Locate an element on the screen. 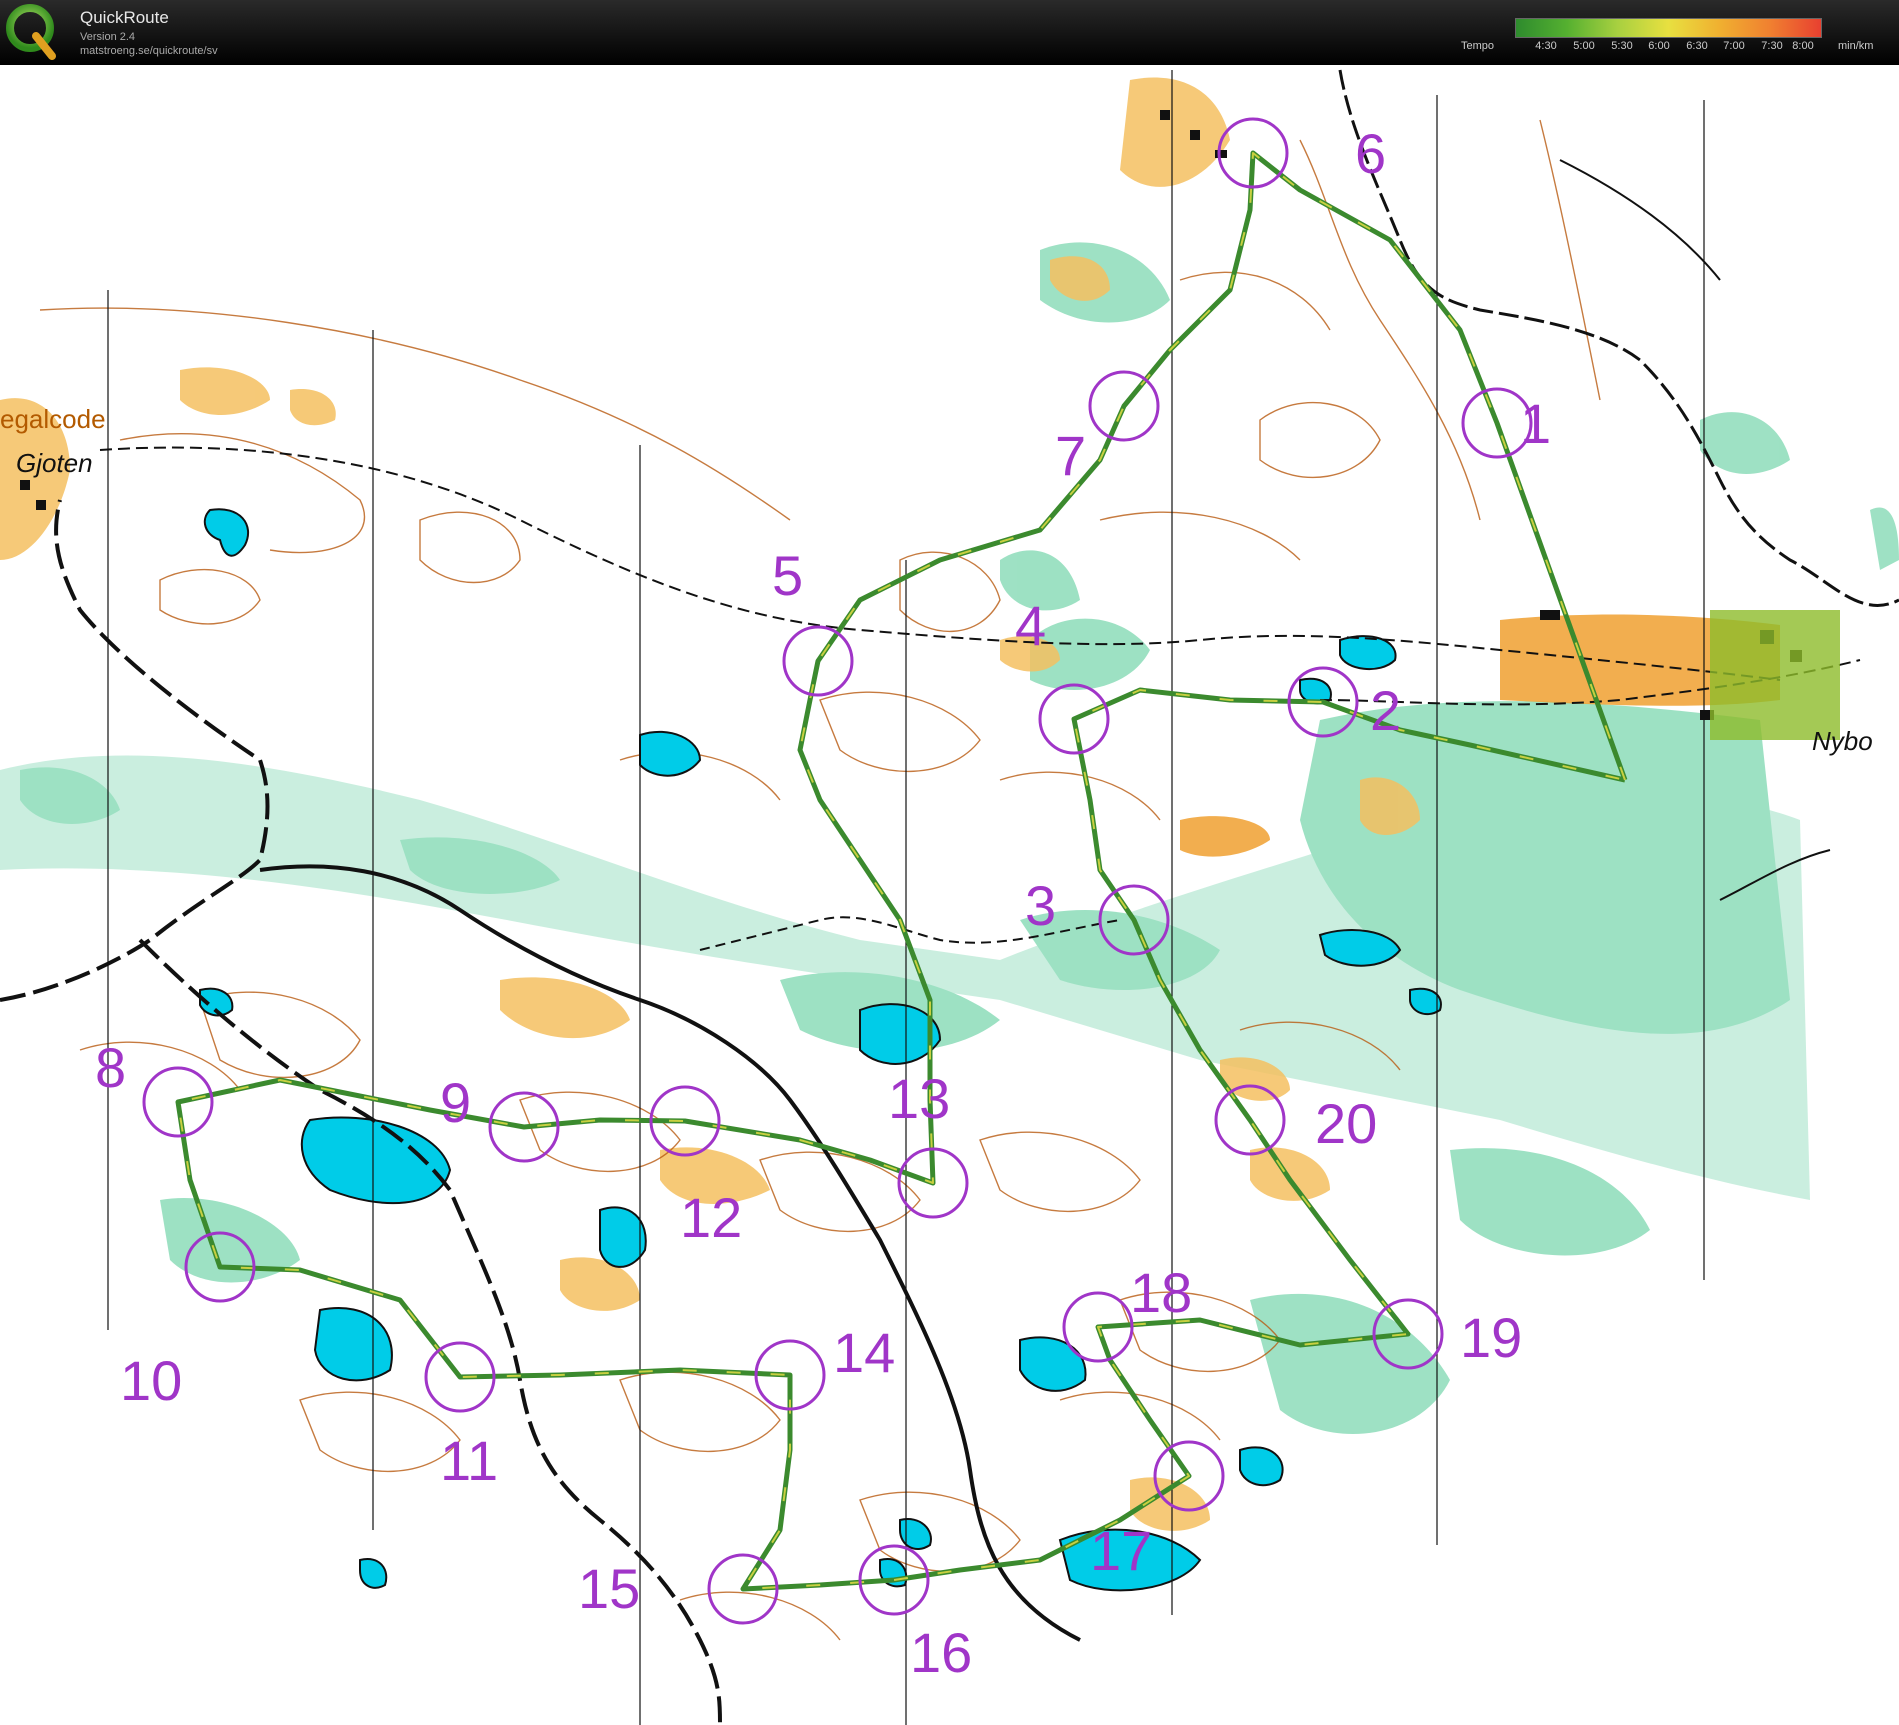  control-number: 2 is located at coordinates (1385, 710).